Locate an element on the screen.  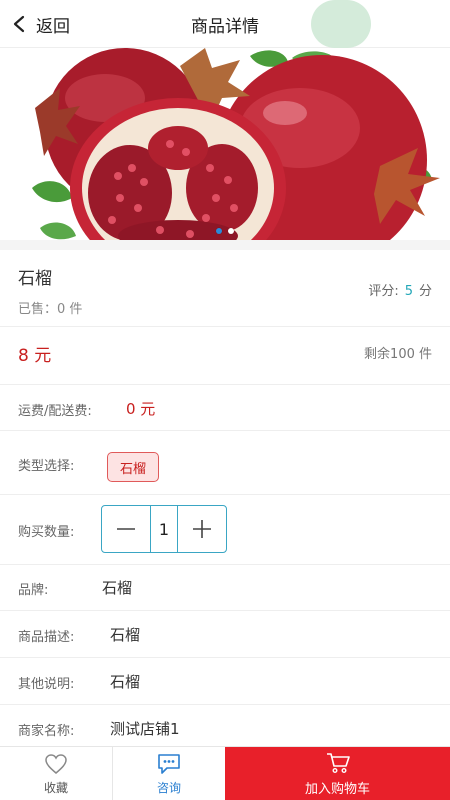
increase-button is located at coordinates (202, 529).